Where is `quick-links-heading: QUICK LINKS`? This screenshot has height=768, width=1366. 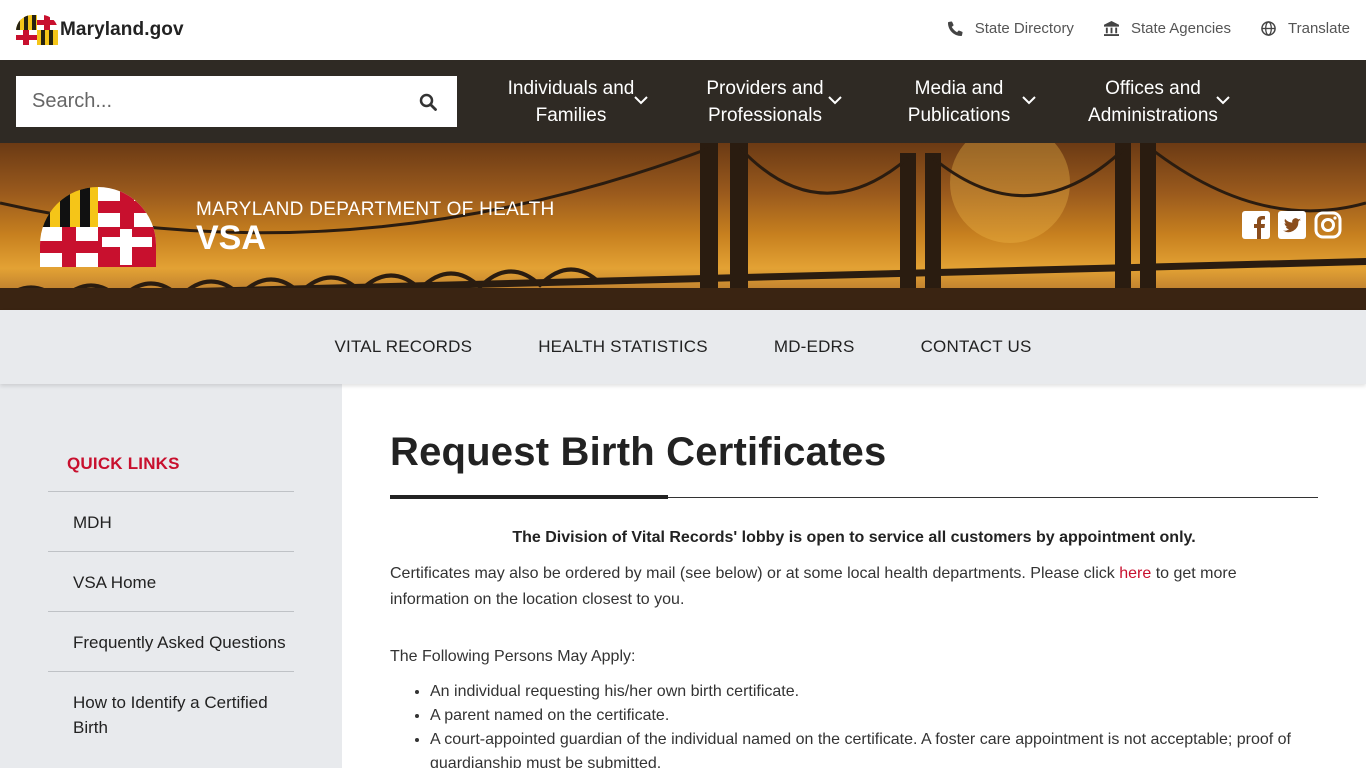
quick-links-heading: QUICK LINKS is located at coordinates (123, 463).